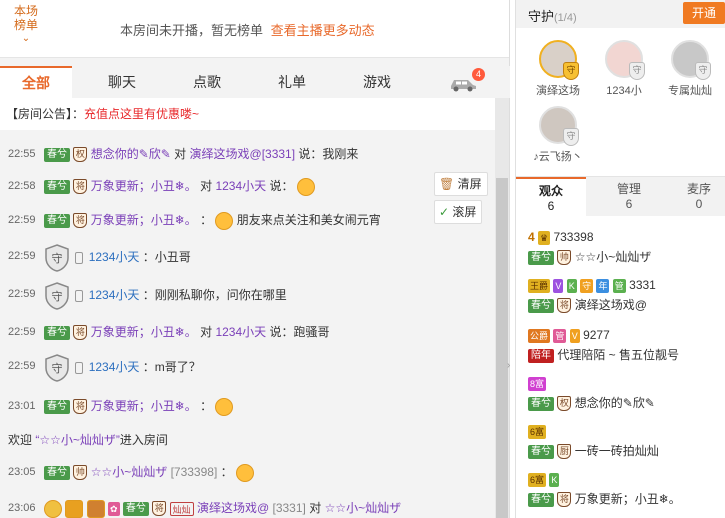  Describe the element at coordinates (569, 335) in the screenshot. I see `audience-item: 公爵 管 V 9277` at that location.